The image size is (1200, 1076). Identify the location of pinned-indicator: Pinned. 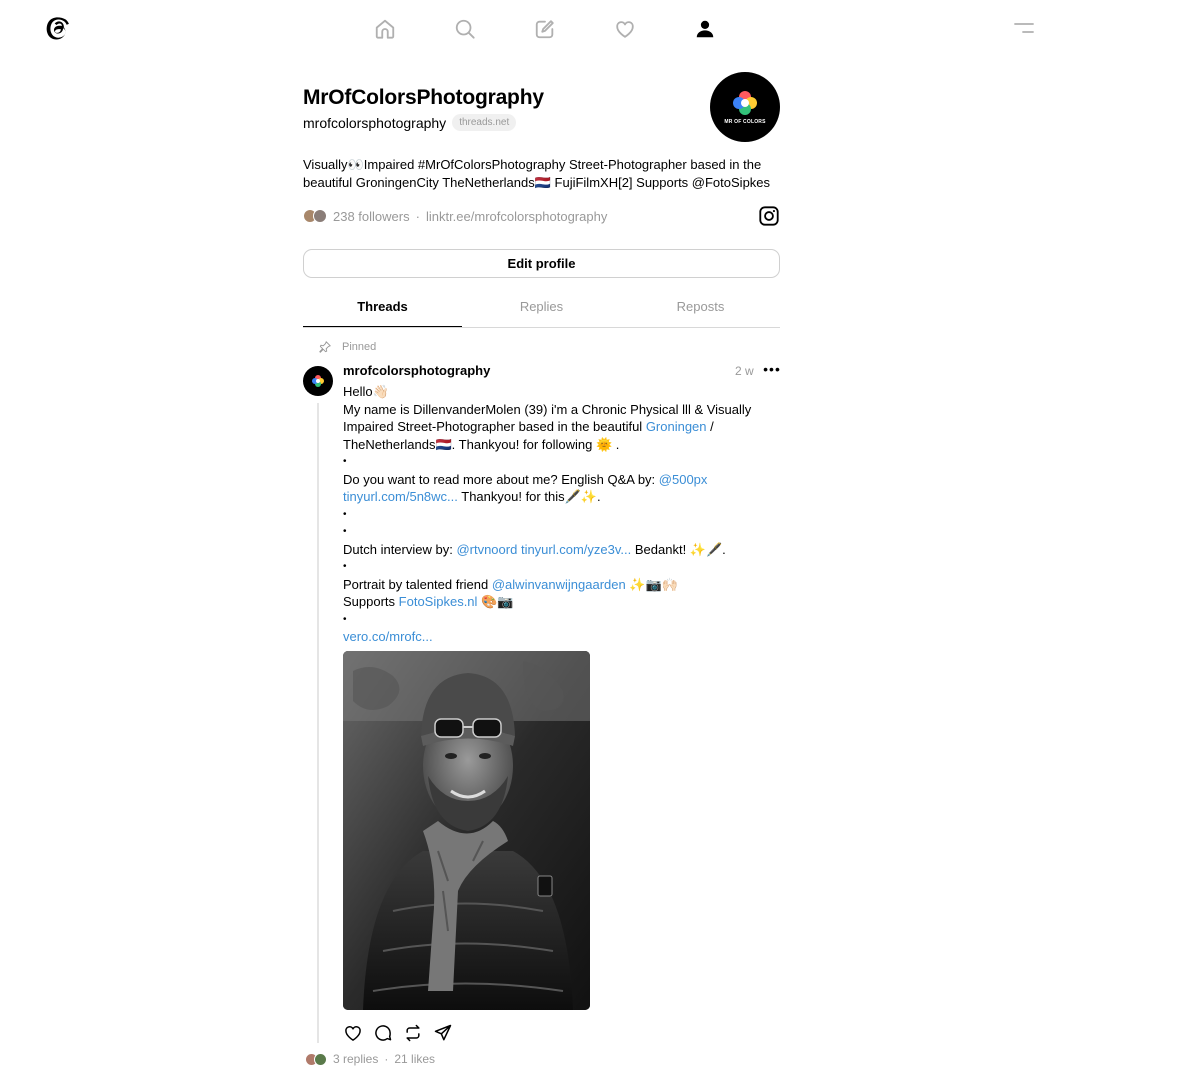
(347, 347).